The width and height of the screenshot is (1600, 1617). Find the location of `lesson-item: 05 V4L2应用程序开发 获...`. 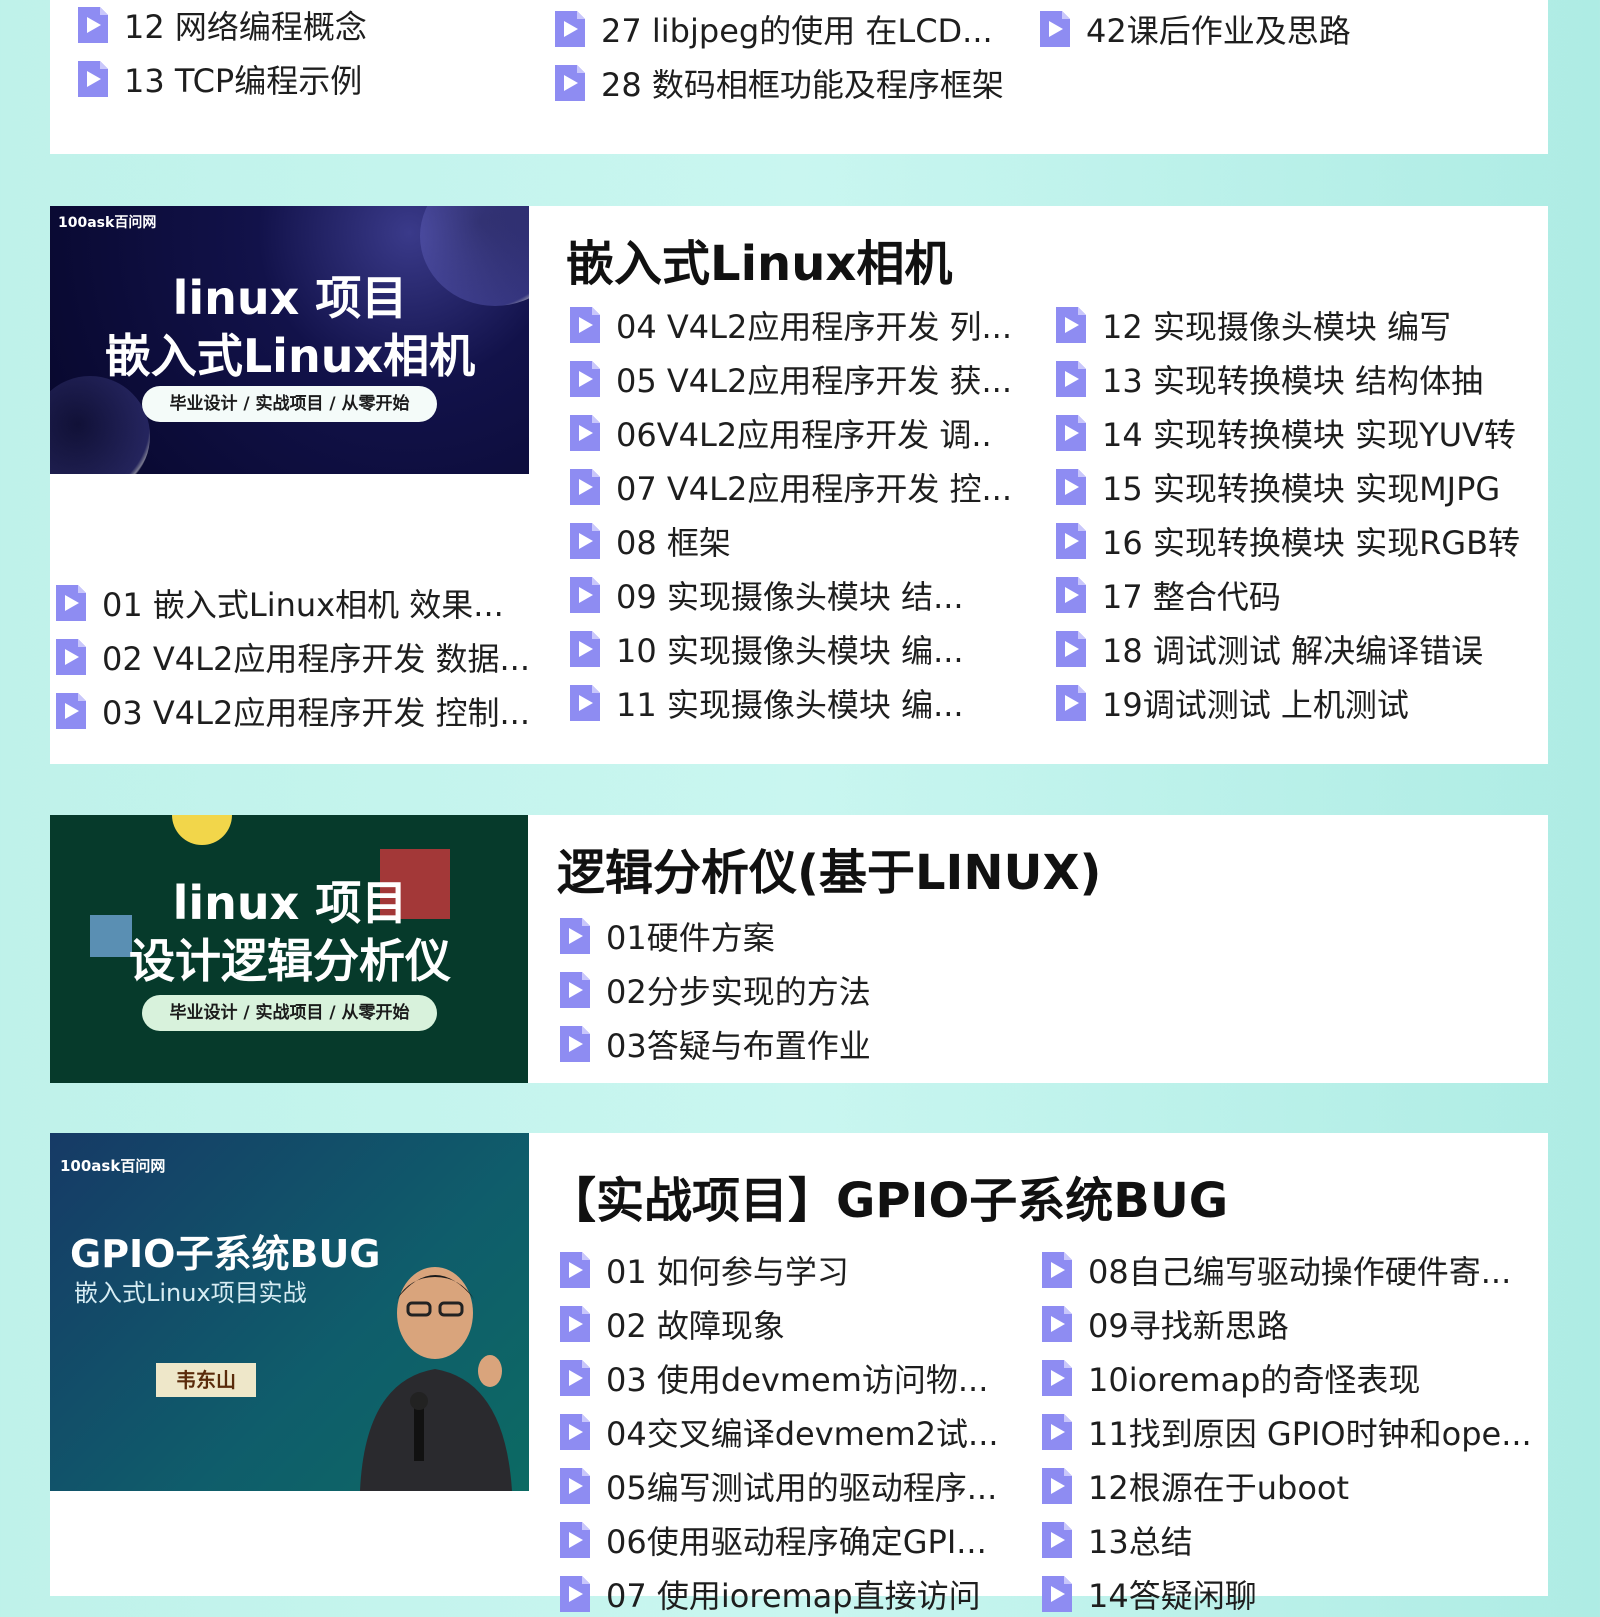

lesson-item: 05 V4L2应用程序开发 获... is located at coordinates (790, 379).